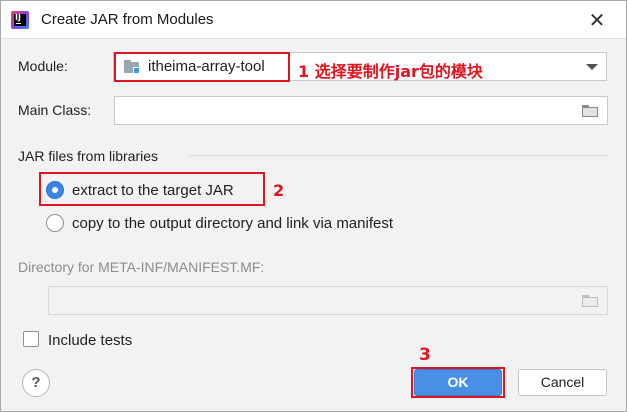 This screenshot has height=412, width=627. I want to click on manifest-dir-field, so click(328, 300).